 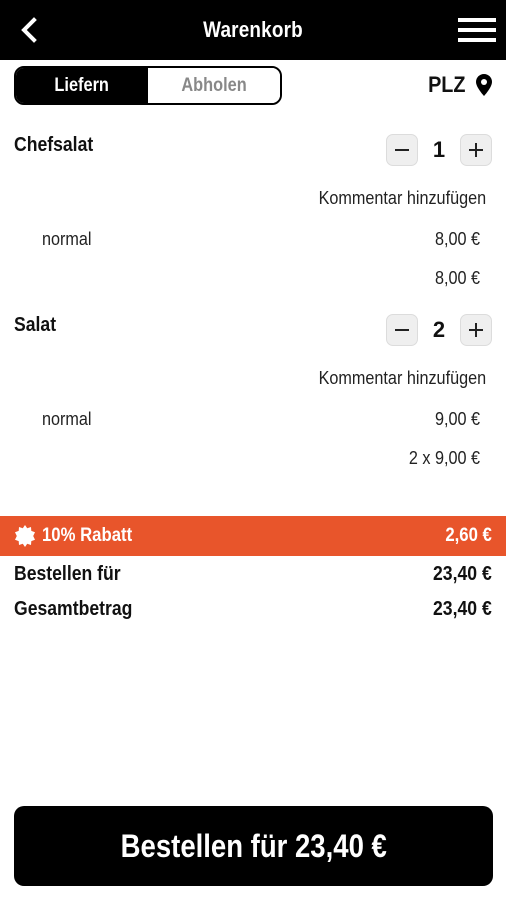 I want to click on order-label: Bestellen für, so click(x=67, y=574).